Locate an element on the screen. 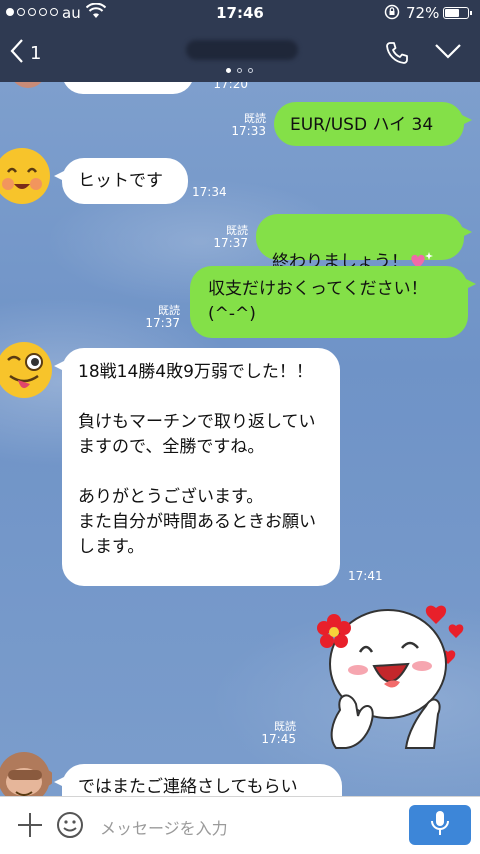 Image resolution: width=480 pixels, height=854 pixels. emoji-icon is located at coordinates (70, 827).